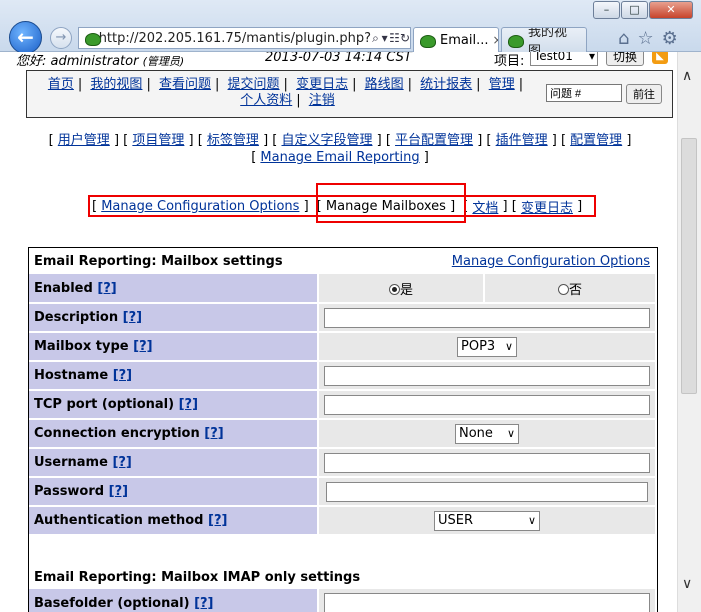 The width and height of the screenshot is (701, 612). I want to click on header-config-options-link: Manage Configuration Options, so click(551, 261).